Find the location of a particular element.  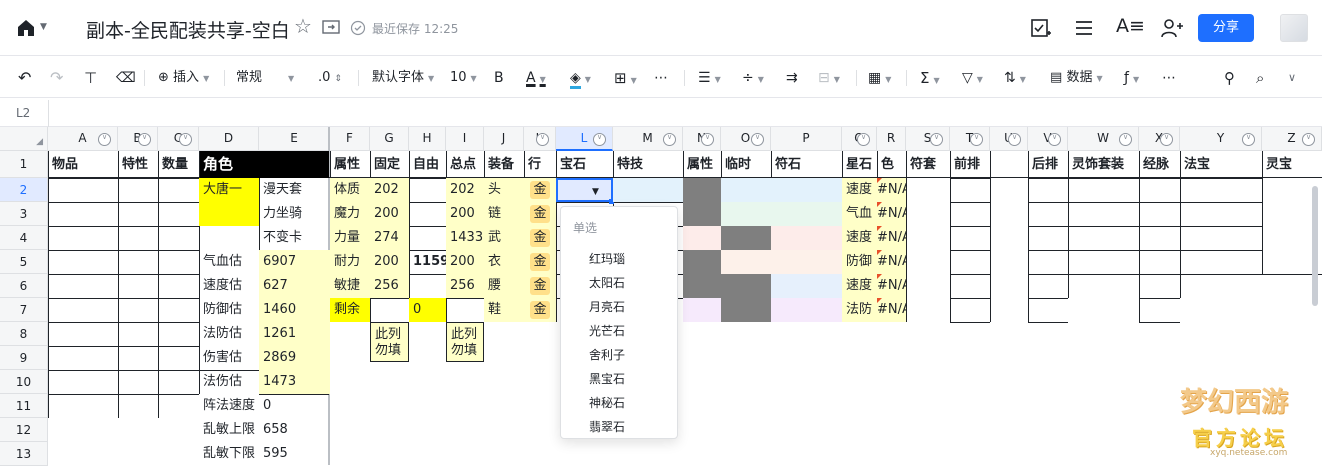

text-style-icon: A≡ is located at coordinates (1130, 26).